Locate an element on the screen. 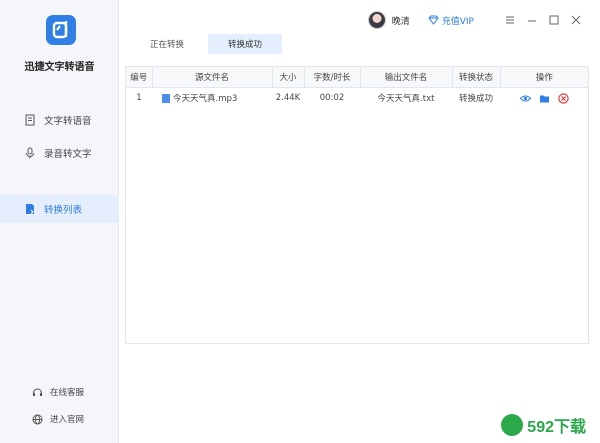  actions-cell is located at coordinates (544, 98).